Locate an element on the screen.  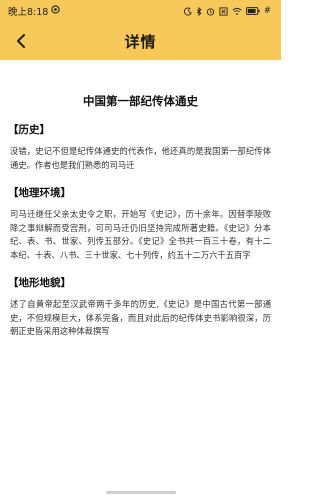
chevron-left-icon is located at coordinates (21, 41).